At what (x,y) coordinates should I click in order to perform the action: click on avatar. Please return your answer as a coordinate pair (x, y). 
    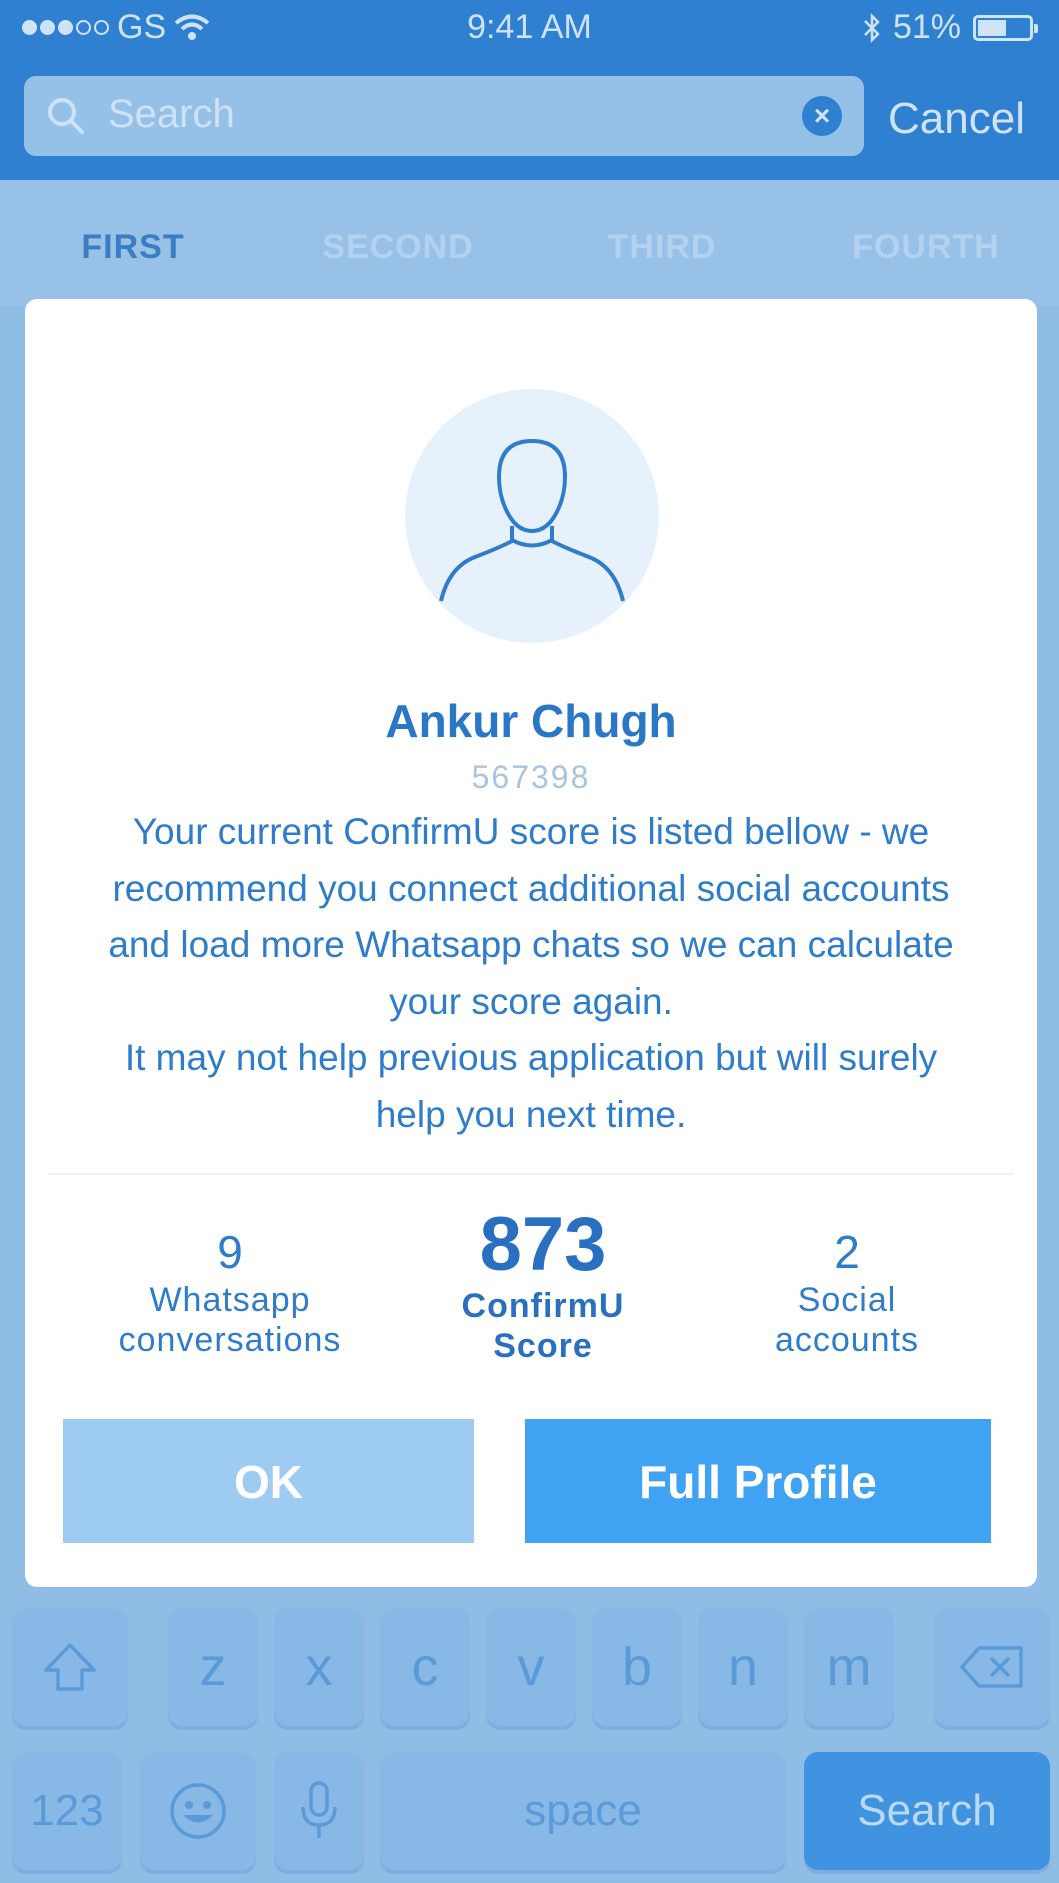
    Looking at the image, I should click on (532, 516).